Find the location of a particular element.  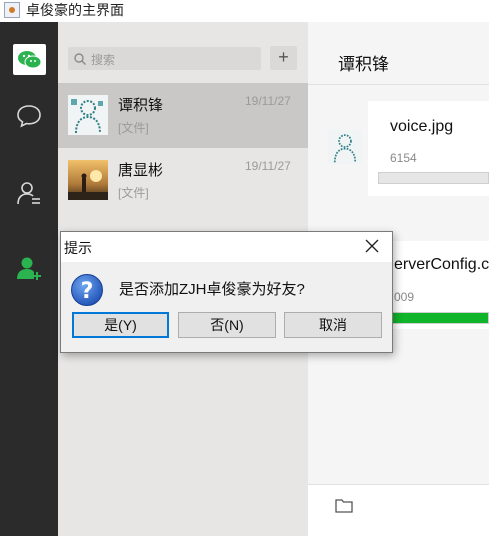

question-icon: ? is located at coordinates (87, 290).